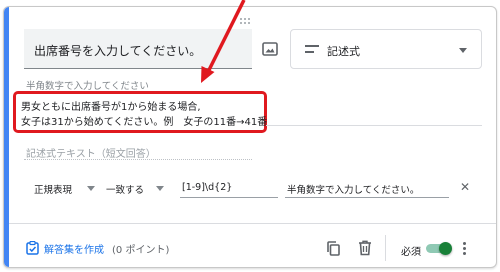 The height and width of the screenshot is (272, 500). What do you see at coordinates (91, 154) in the screenshot?
I see `answer-placeholder: 記述式テキスト（短文回答）` at bounding box center [91, 154].